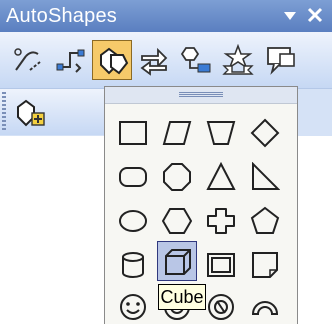  I want to click on shape-block-arc, so click(265, 307).